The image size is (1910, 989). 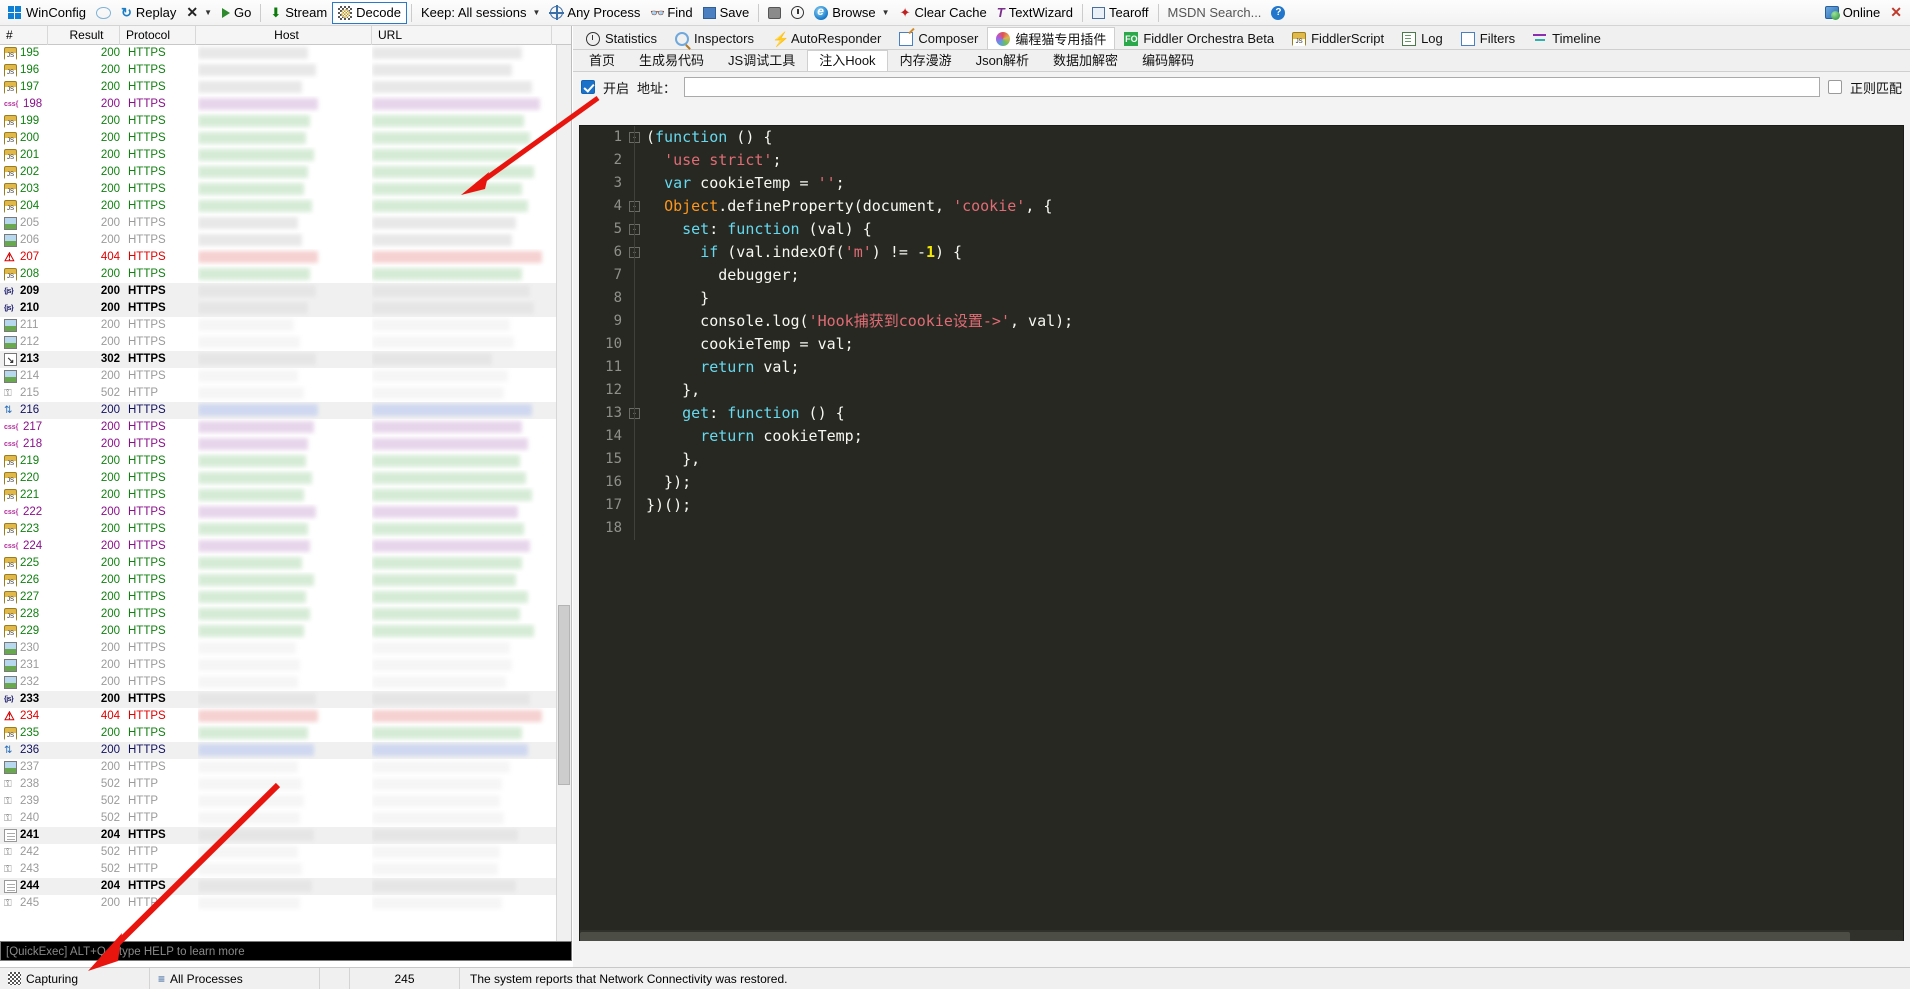 What do you see at coordinates (285, 495) in the screenshot?
I see `table-row: 221 200 HTTPS` at bounding box center [285, 495].